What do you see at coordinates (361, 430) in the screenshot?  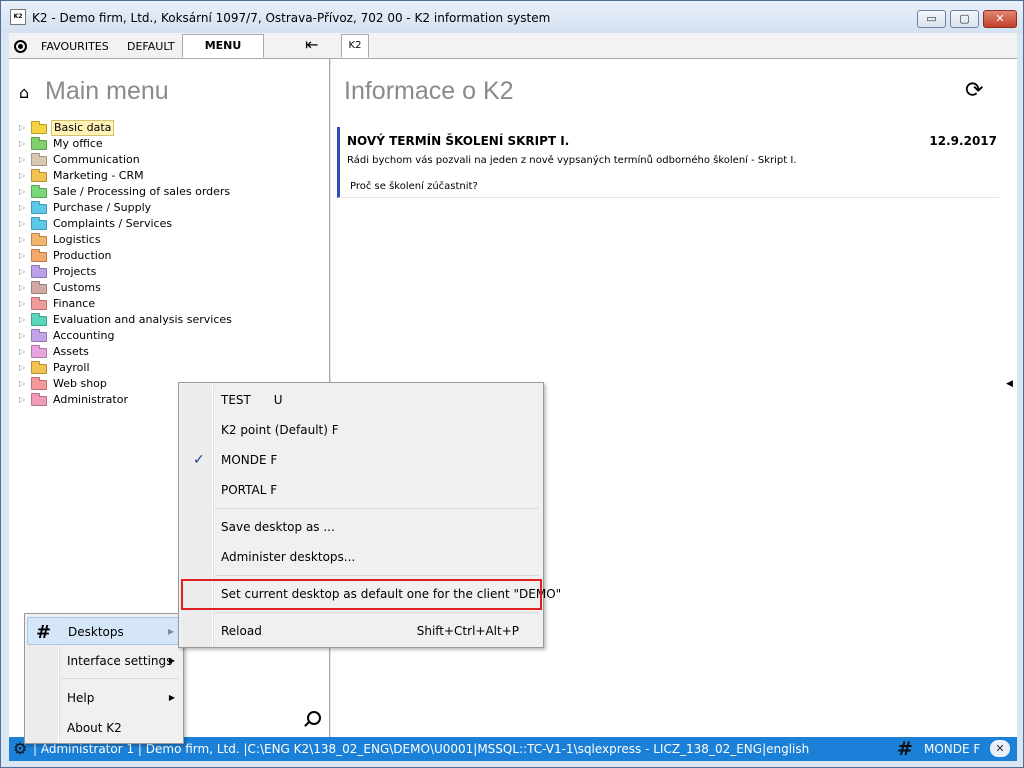 I see `desktop-item-k2-point: K2 point (Default) F` at bounding box center [361, 430].